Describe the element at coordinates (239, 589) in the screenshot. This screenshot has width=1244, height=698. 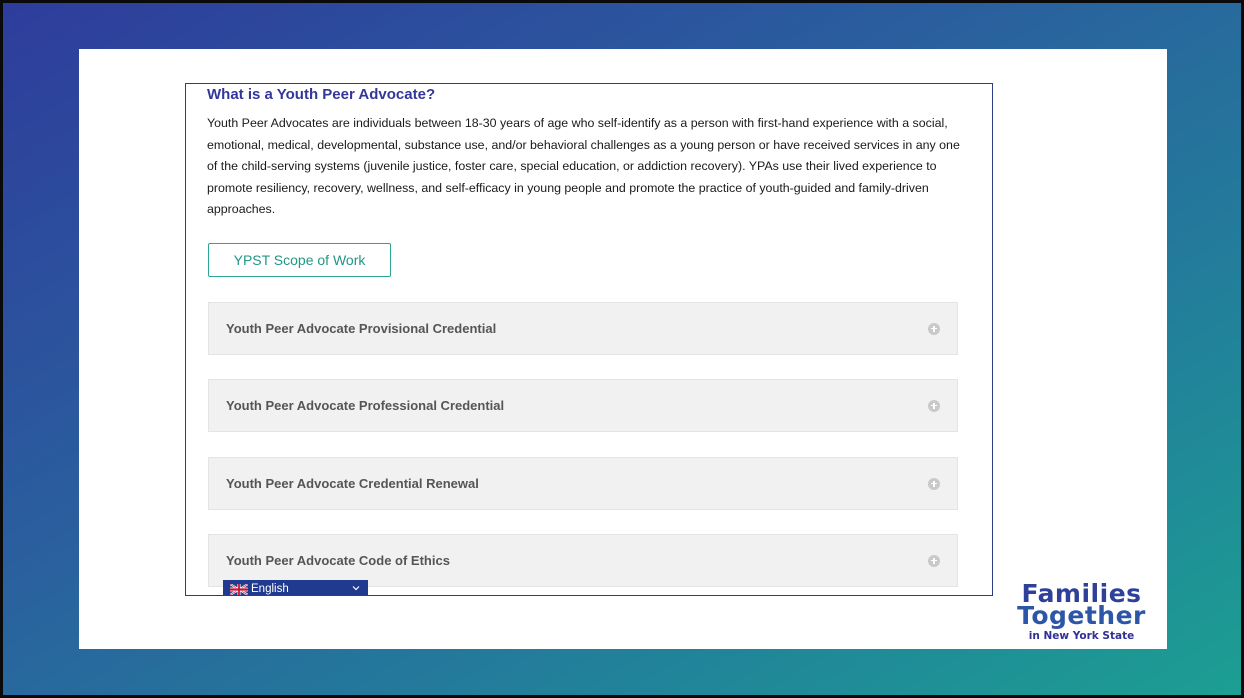
I see `uk-flag-icon` at that location.